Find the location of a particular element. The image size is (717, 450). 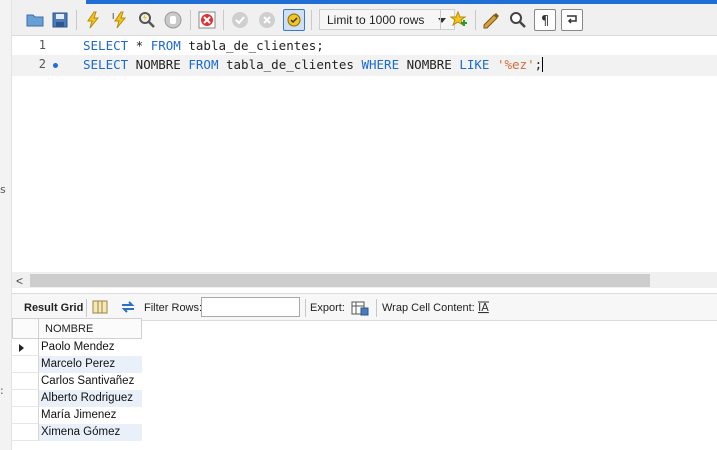

query-toolbar: I Limit to 1000 rows ¶ is located at coordinates (364, 18).